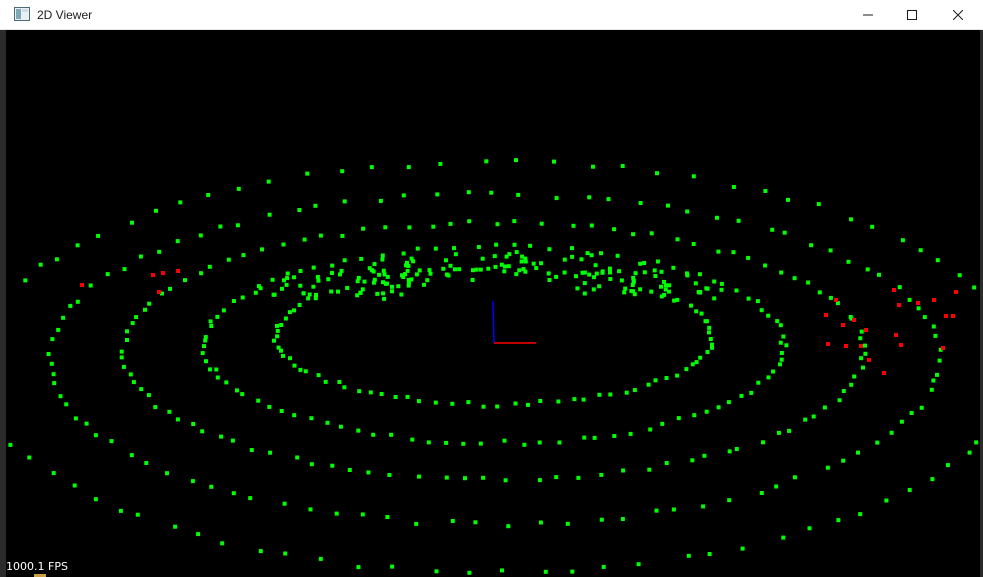  What do you see at coordinates (491, 15) in the screenshot?
I see `title-bar: 2D Viewer` at bounding box center [491, 15].